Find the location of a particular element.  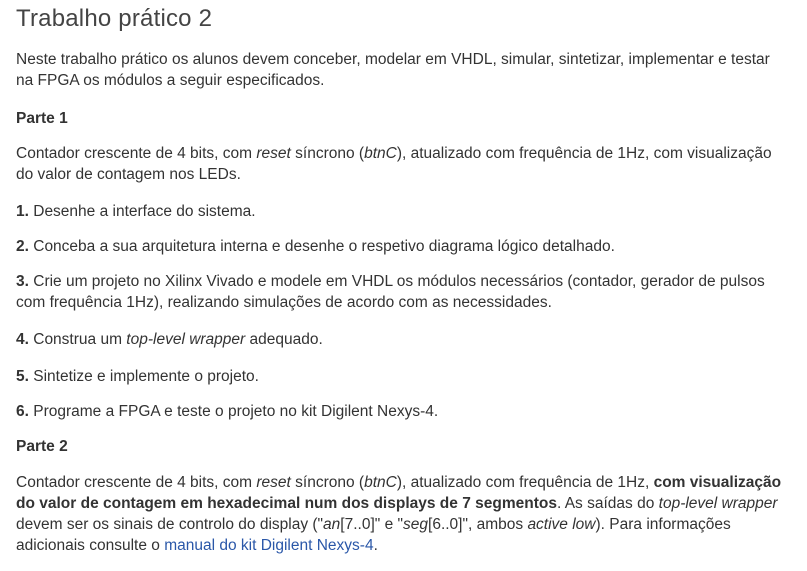

page-title: Trabalho prático 2 is located at coordinates (114, 18).